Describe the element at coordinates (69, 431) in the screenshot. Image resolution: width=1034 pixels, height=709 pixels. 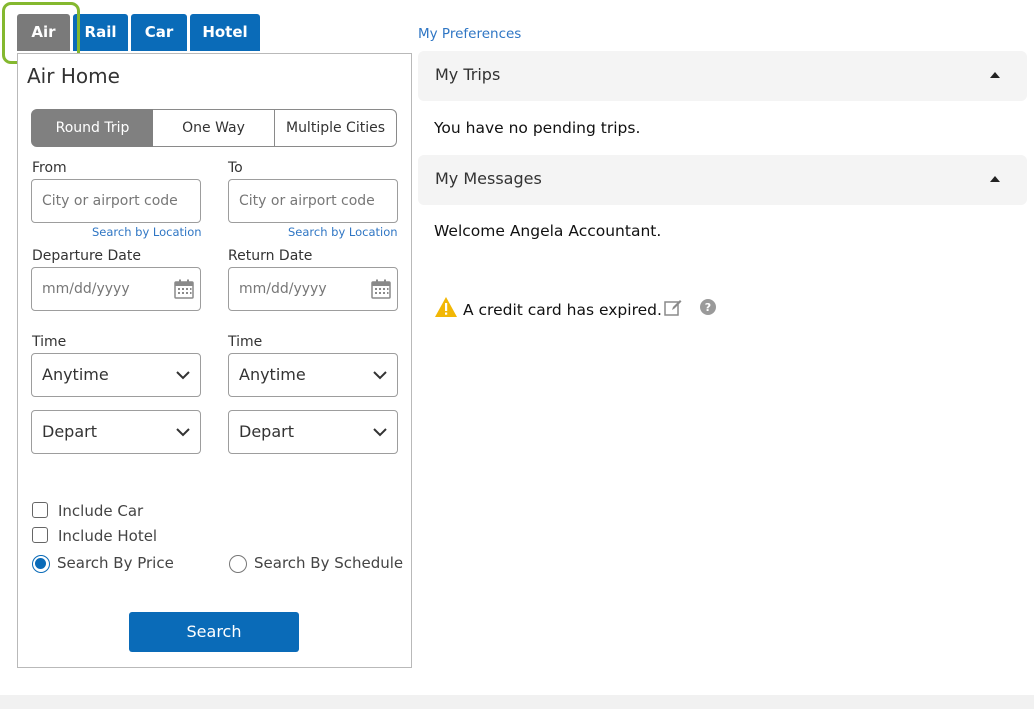
I see `departure-depart-value: Depart` at that location.